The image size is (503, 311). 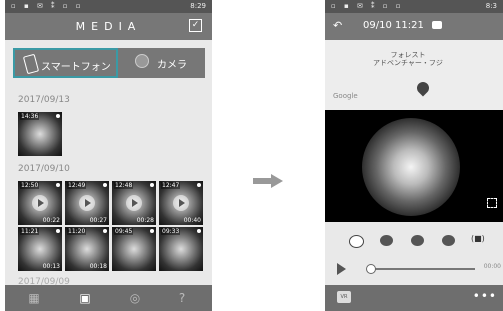 What do you see at coordinates (437, 25) in the screenshot?
I see `device-icon` at bounding box center [437, 25].